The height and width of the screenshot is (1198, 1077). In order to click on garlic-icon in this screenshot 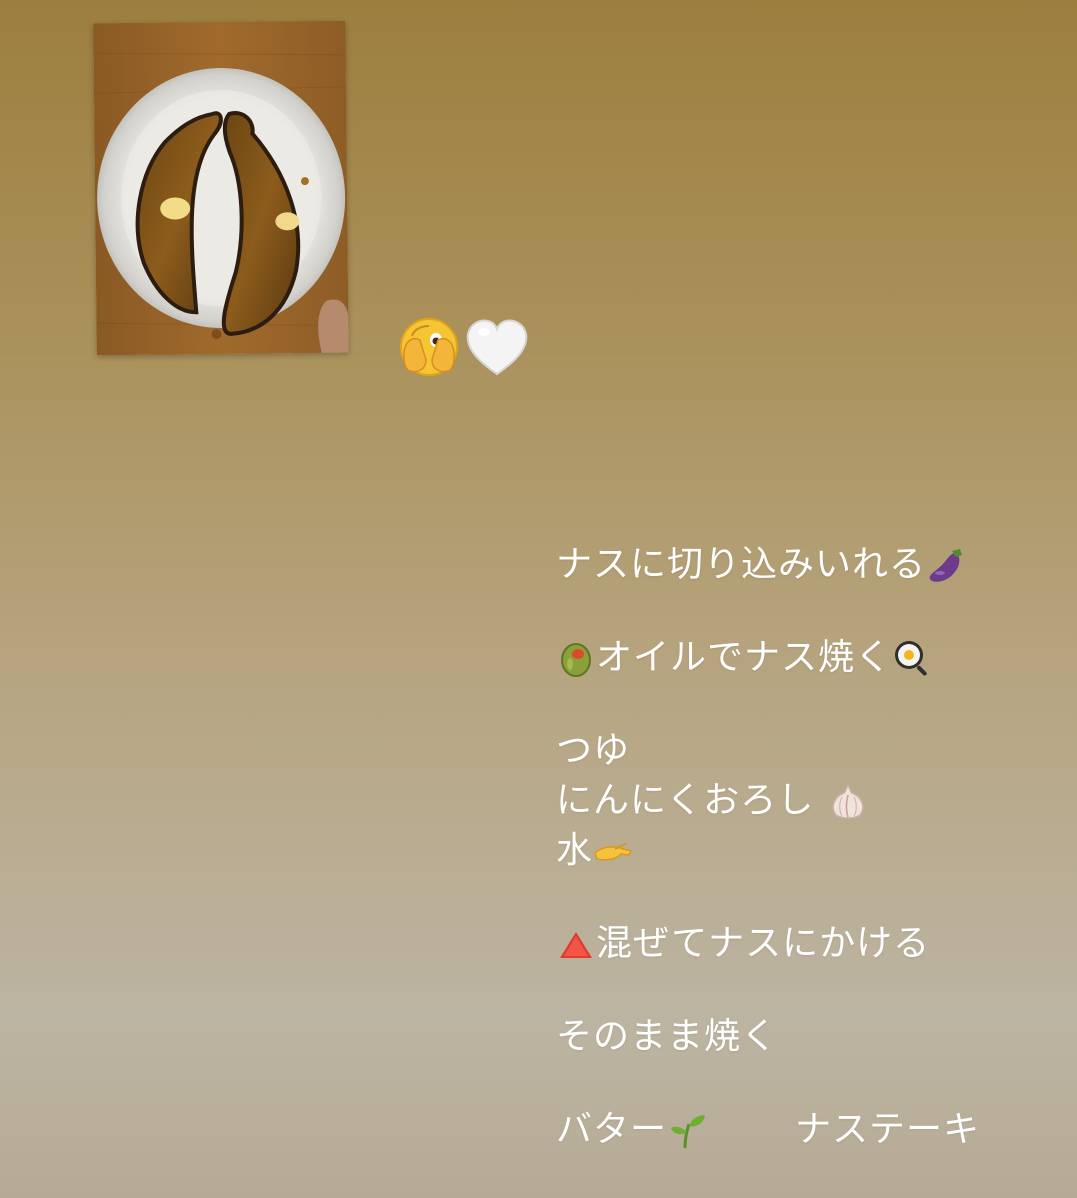, I will do `click(848, 801)`.